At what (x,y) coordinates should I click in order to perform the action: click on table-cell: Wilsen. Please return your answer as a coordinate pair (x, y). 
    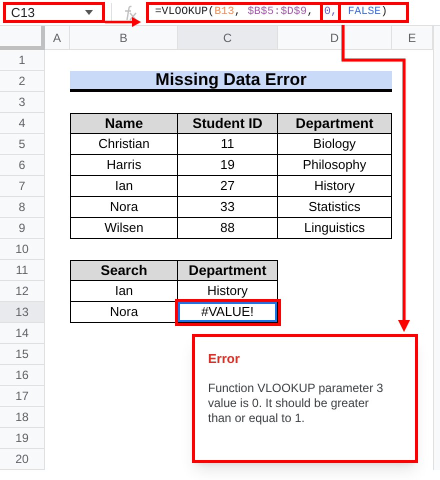
    Looking at the image, I should click on (124, 228).